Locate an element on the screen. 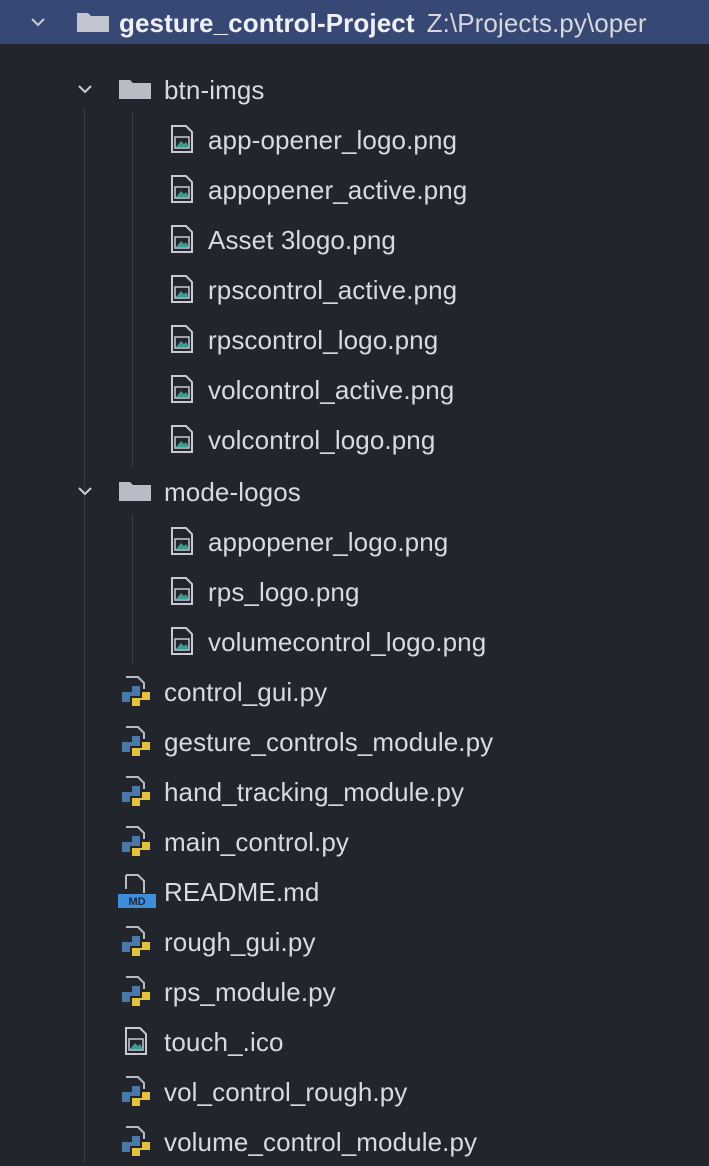 This screenshot has height=1166, width=709. file-label: rps_module.py is located at coordinates (250, 992).